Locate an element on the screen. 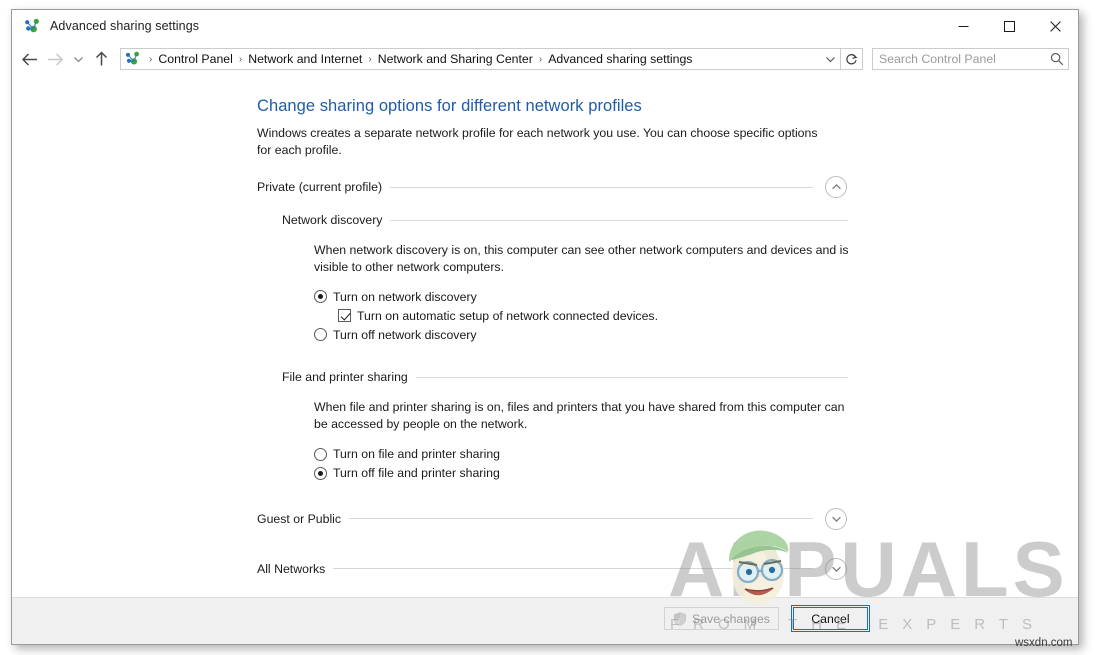 Image resolution: width=1095 pixels, height=655 pixels. footer-buttons: Save changes Cancel is located at coordinates (767, 618).